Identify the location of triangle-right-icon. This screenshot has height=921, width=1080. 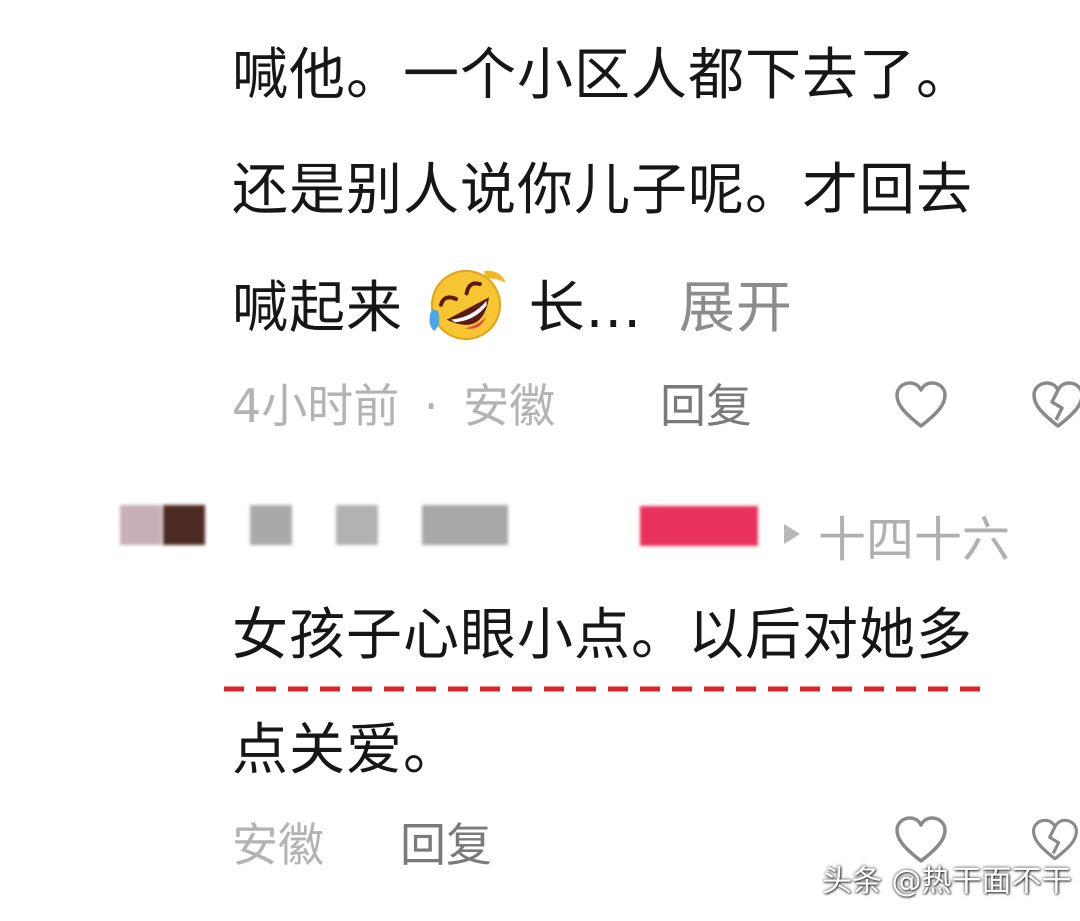
(792, 534).